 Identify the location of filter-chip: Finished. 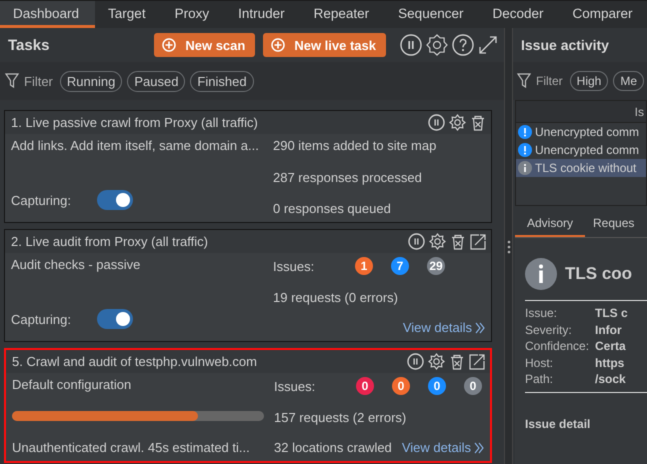
(222, 81).